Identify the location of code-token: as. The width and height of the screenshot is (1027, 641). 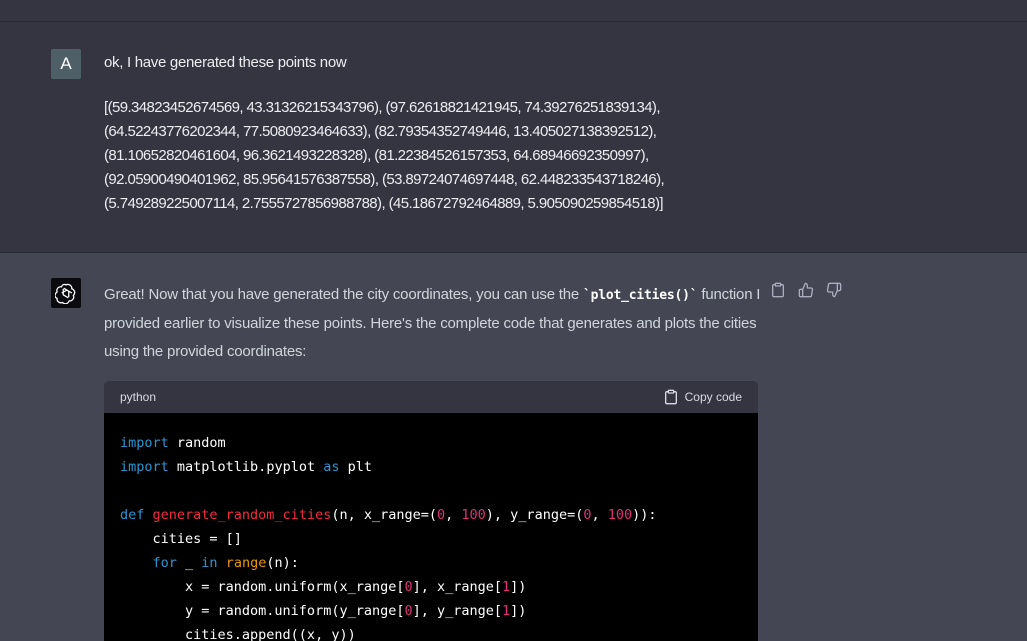
(331, 467).